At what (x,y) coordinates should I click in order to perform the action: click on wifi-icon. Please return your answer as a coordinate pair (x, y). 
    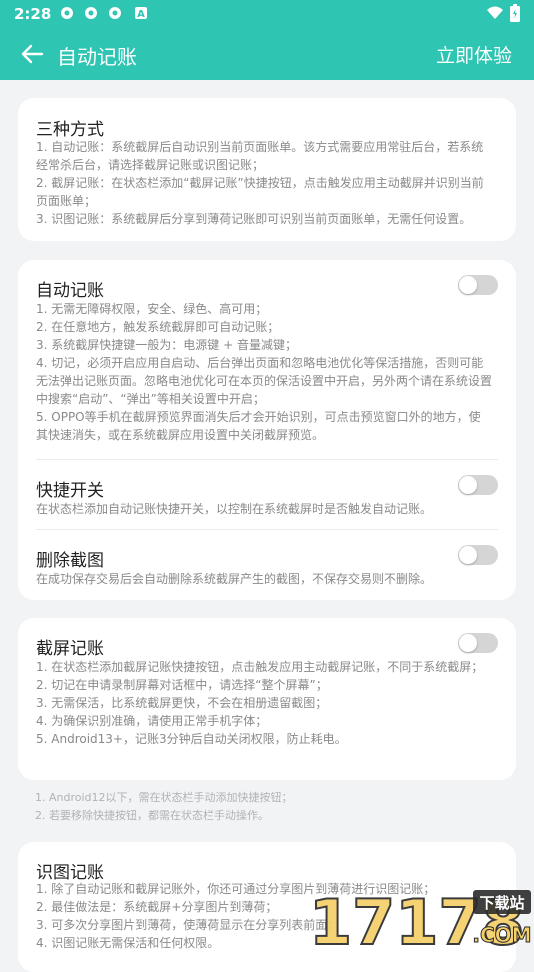
    Looking at the image, I should click on (495, 12).